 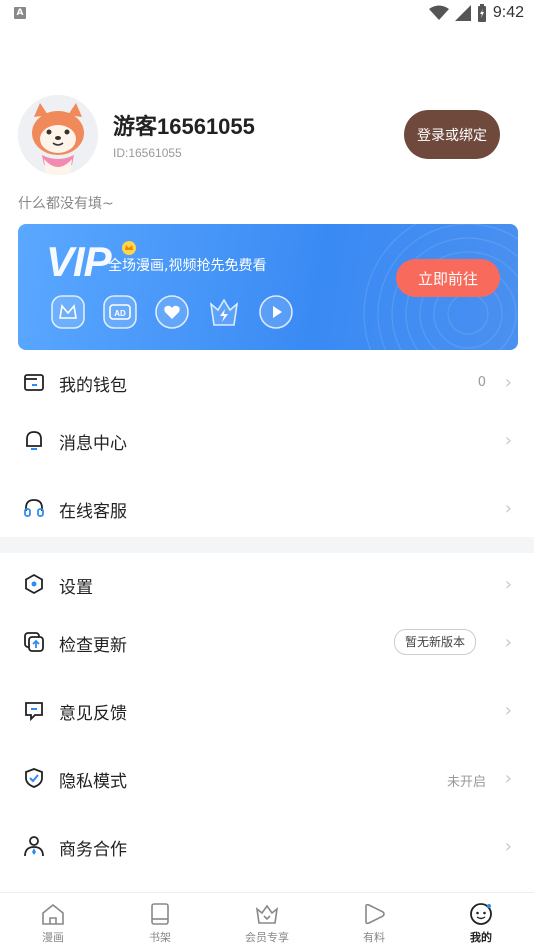 What do you see at coordinates (34, 508) in the screenshot?
I see `headset-icon` at bounding box center [34, 508].